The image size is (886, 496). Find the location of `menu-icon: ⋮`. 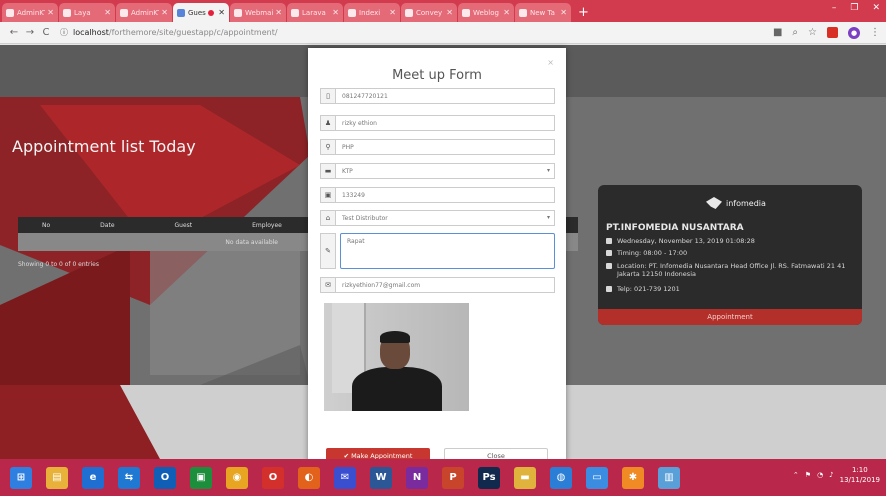

menu-icon: ⋮ is located at coordinates (875, 32).